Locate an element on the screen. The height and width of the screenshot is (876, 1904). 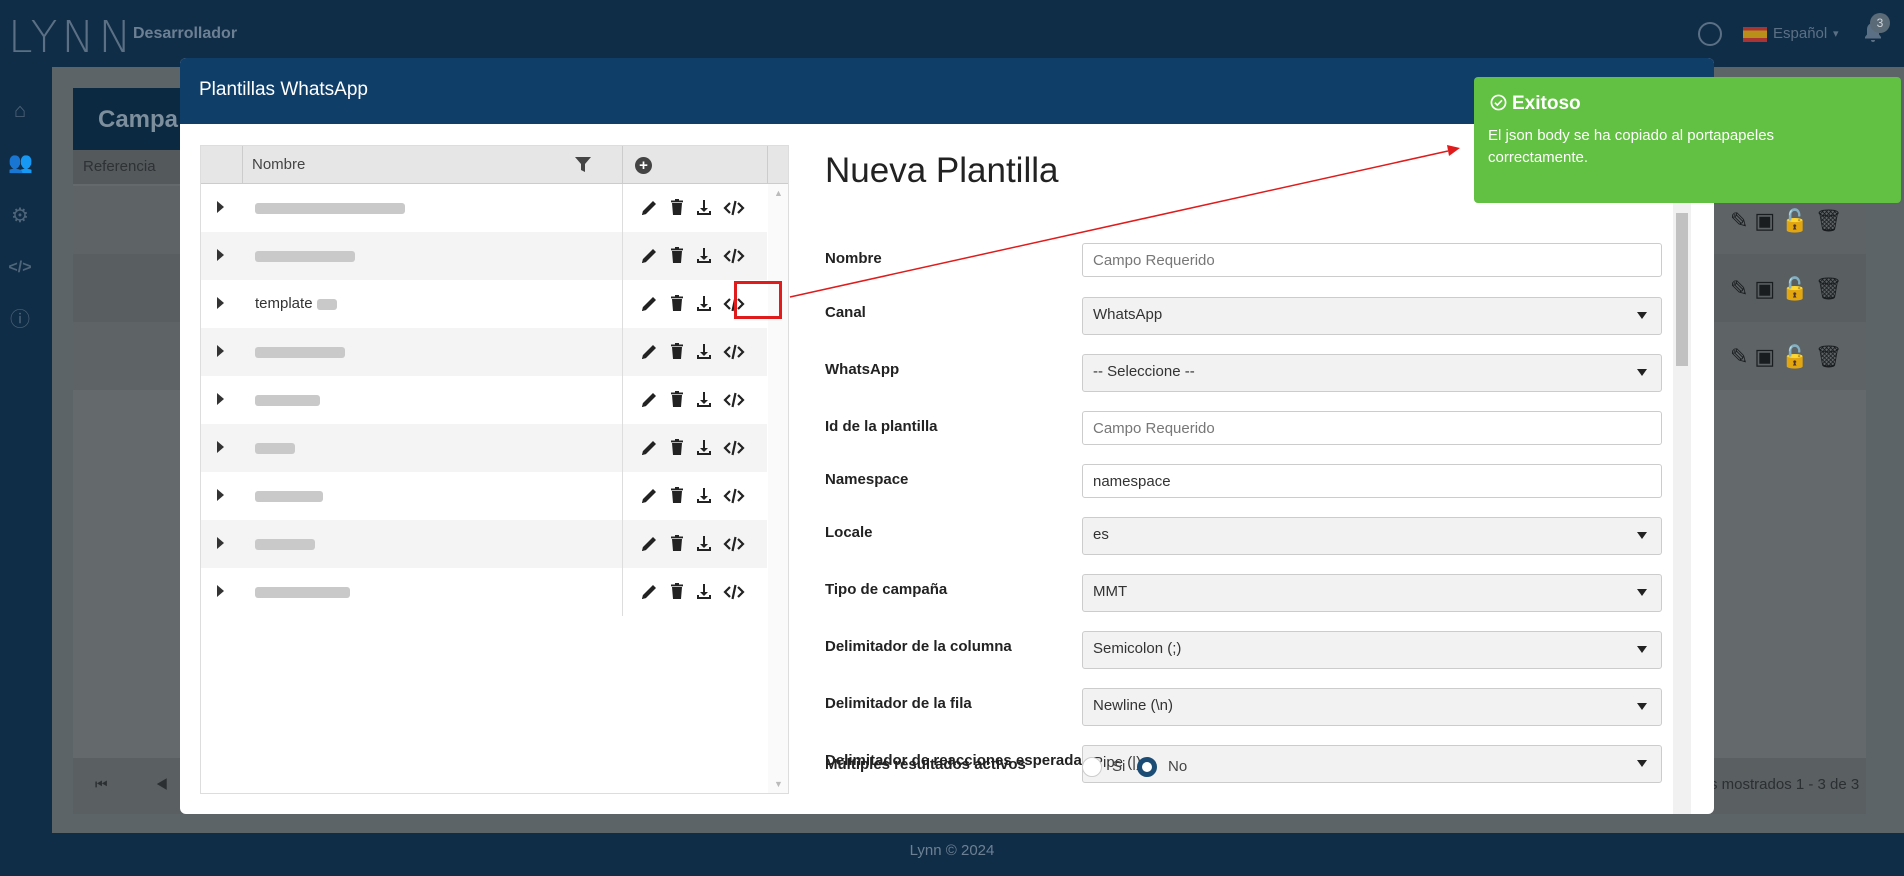
add-template-button: + is located at coordinates (643, 165).